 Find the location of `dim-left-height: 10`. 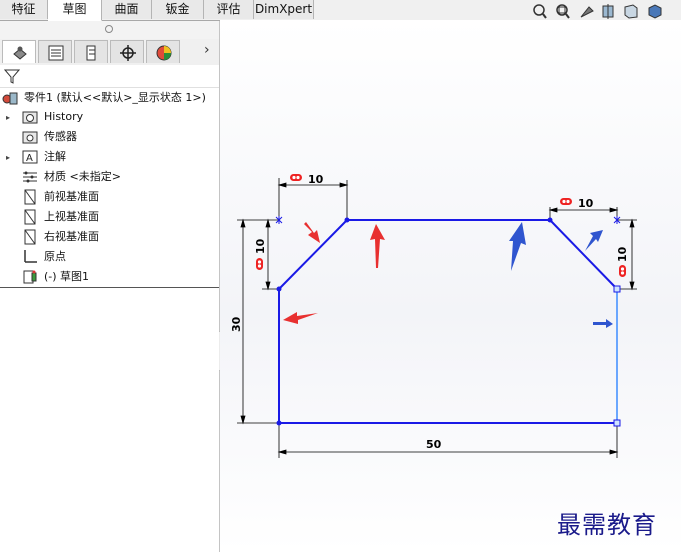

dim-left-height: 10 is located at coordinates (260, 246).